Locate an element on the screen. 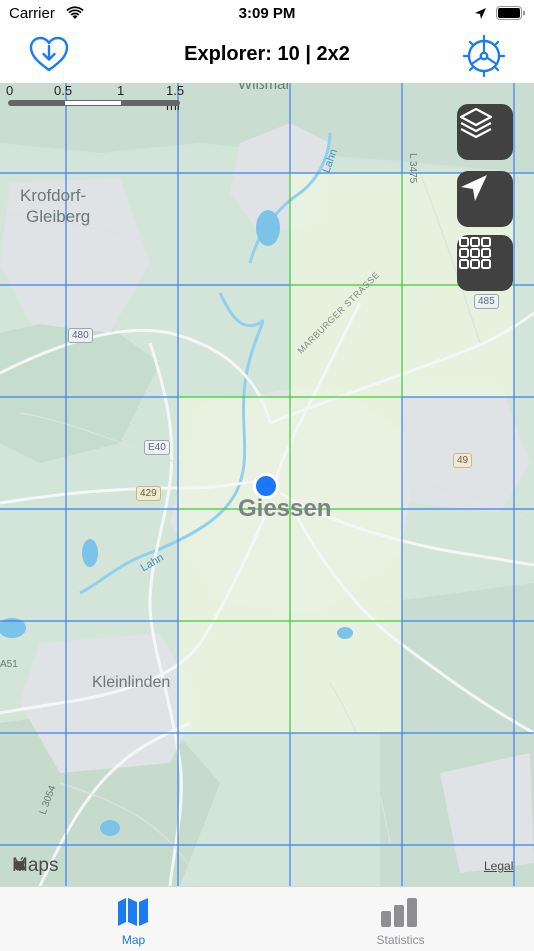 The image size is (534, 951). layers-icon is located at coordinates (476, 123).